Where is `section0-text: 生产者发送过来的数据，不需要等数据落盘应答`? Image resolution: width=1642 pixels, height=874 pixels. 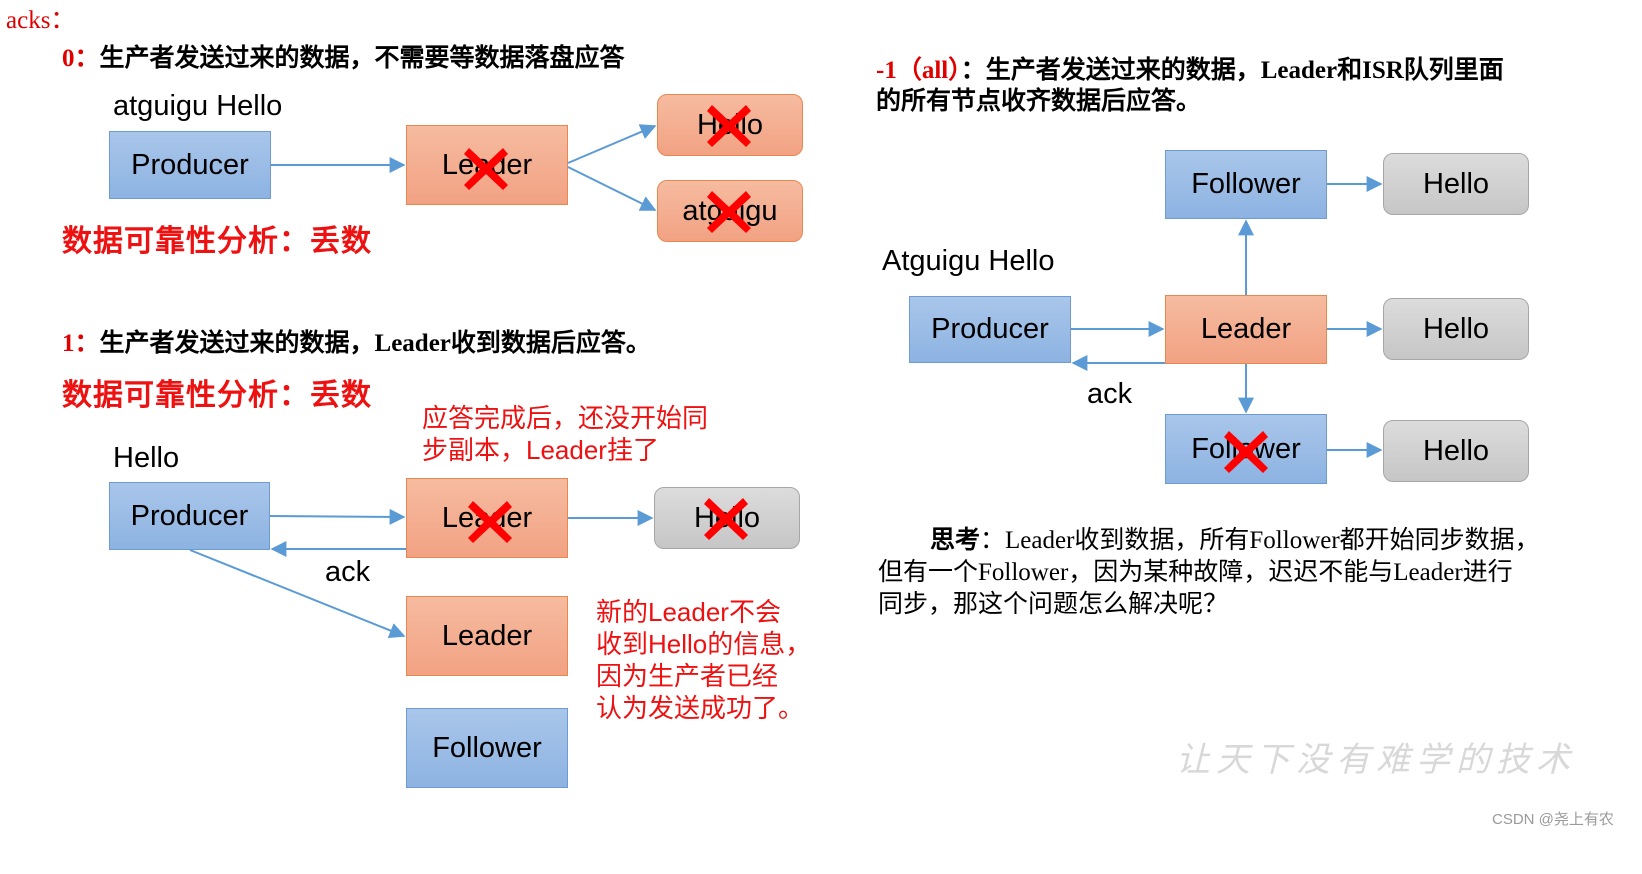
section0-text: 生产者发送过来的数据，不需要等数据落盘应答 is located at coordinates (362, 58).